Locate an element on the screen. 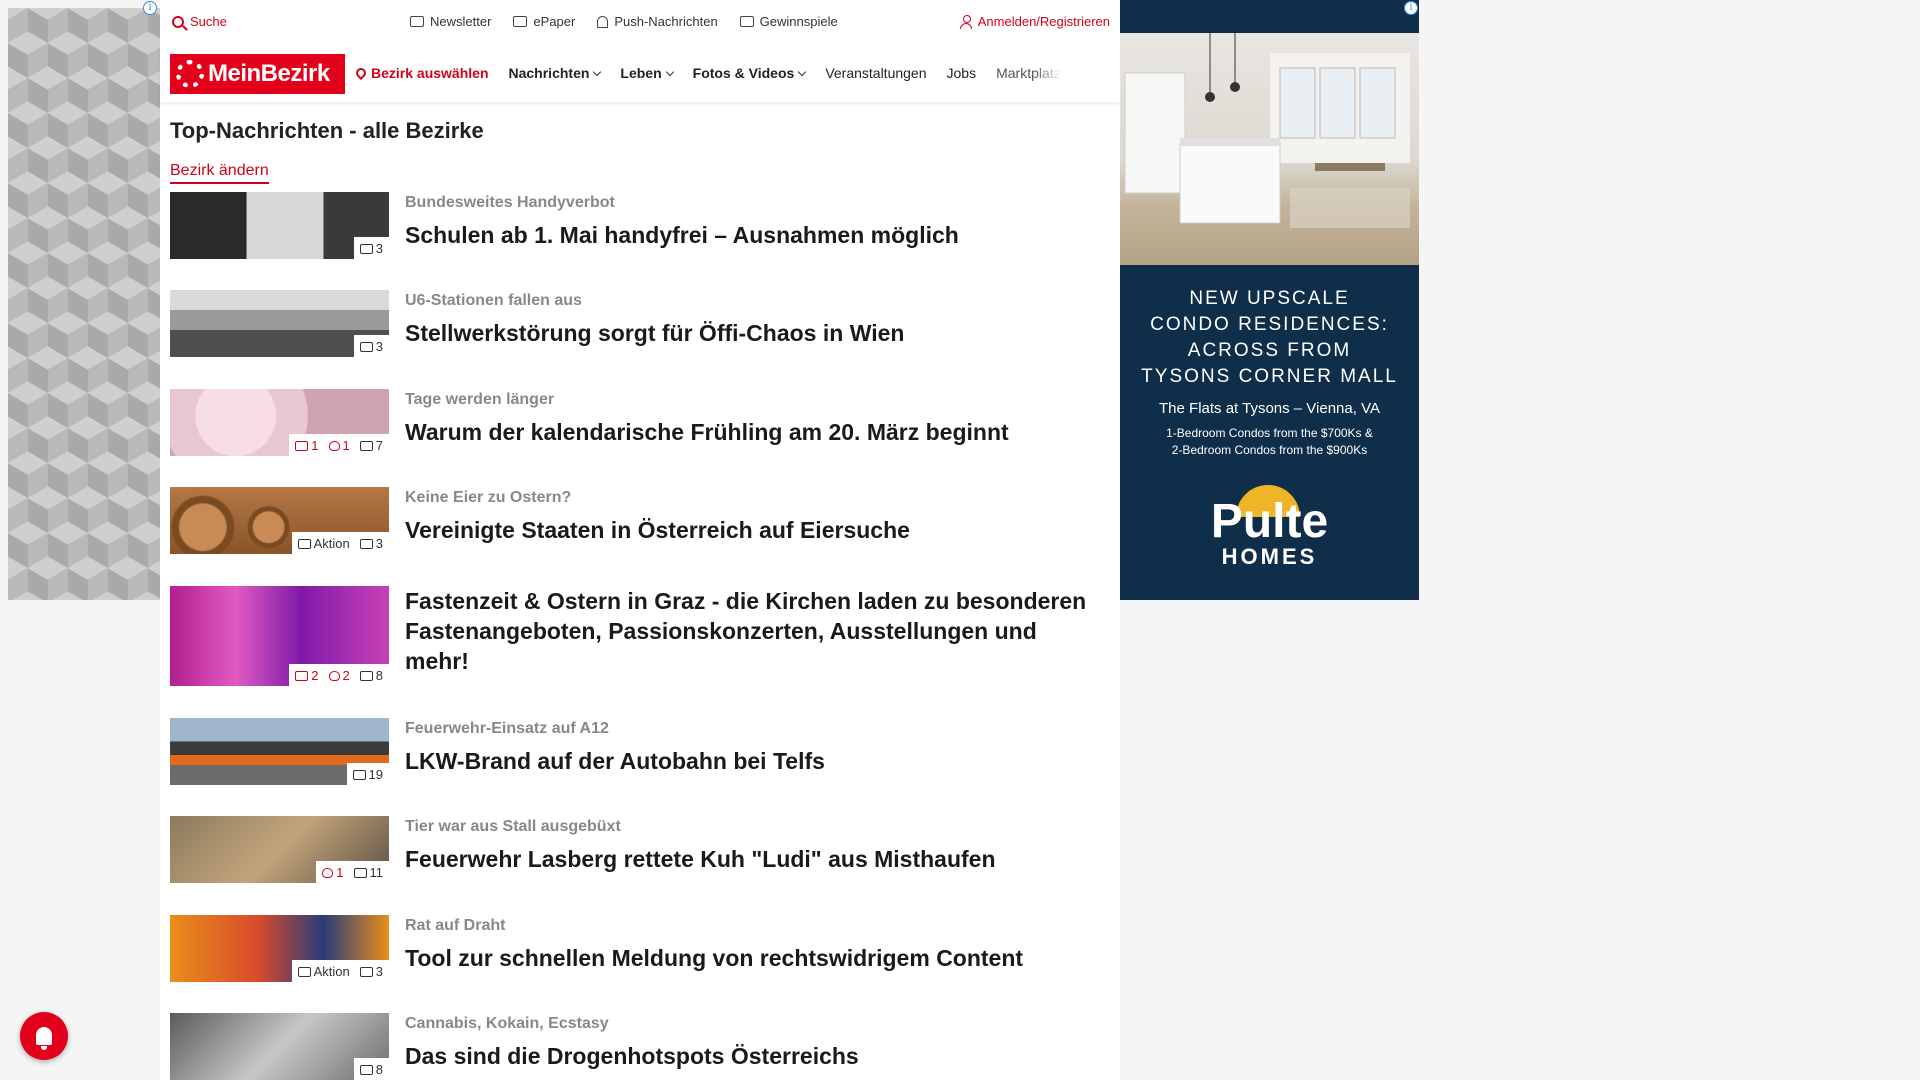  ad-photo-illustration is located at coordinates (1267, 130).